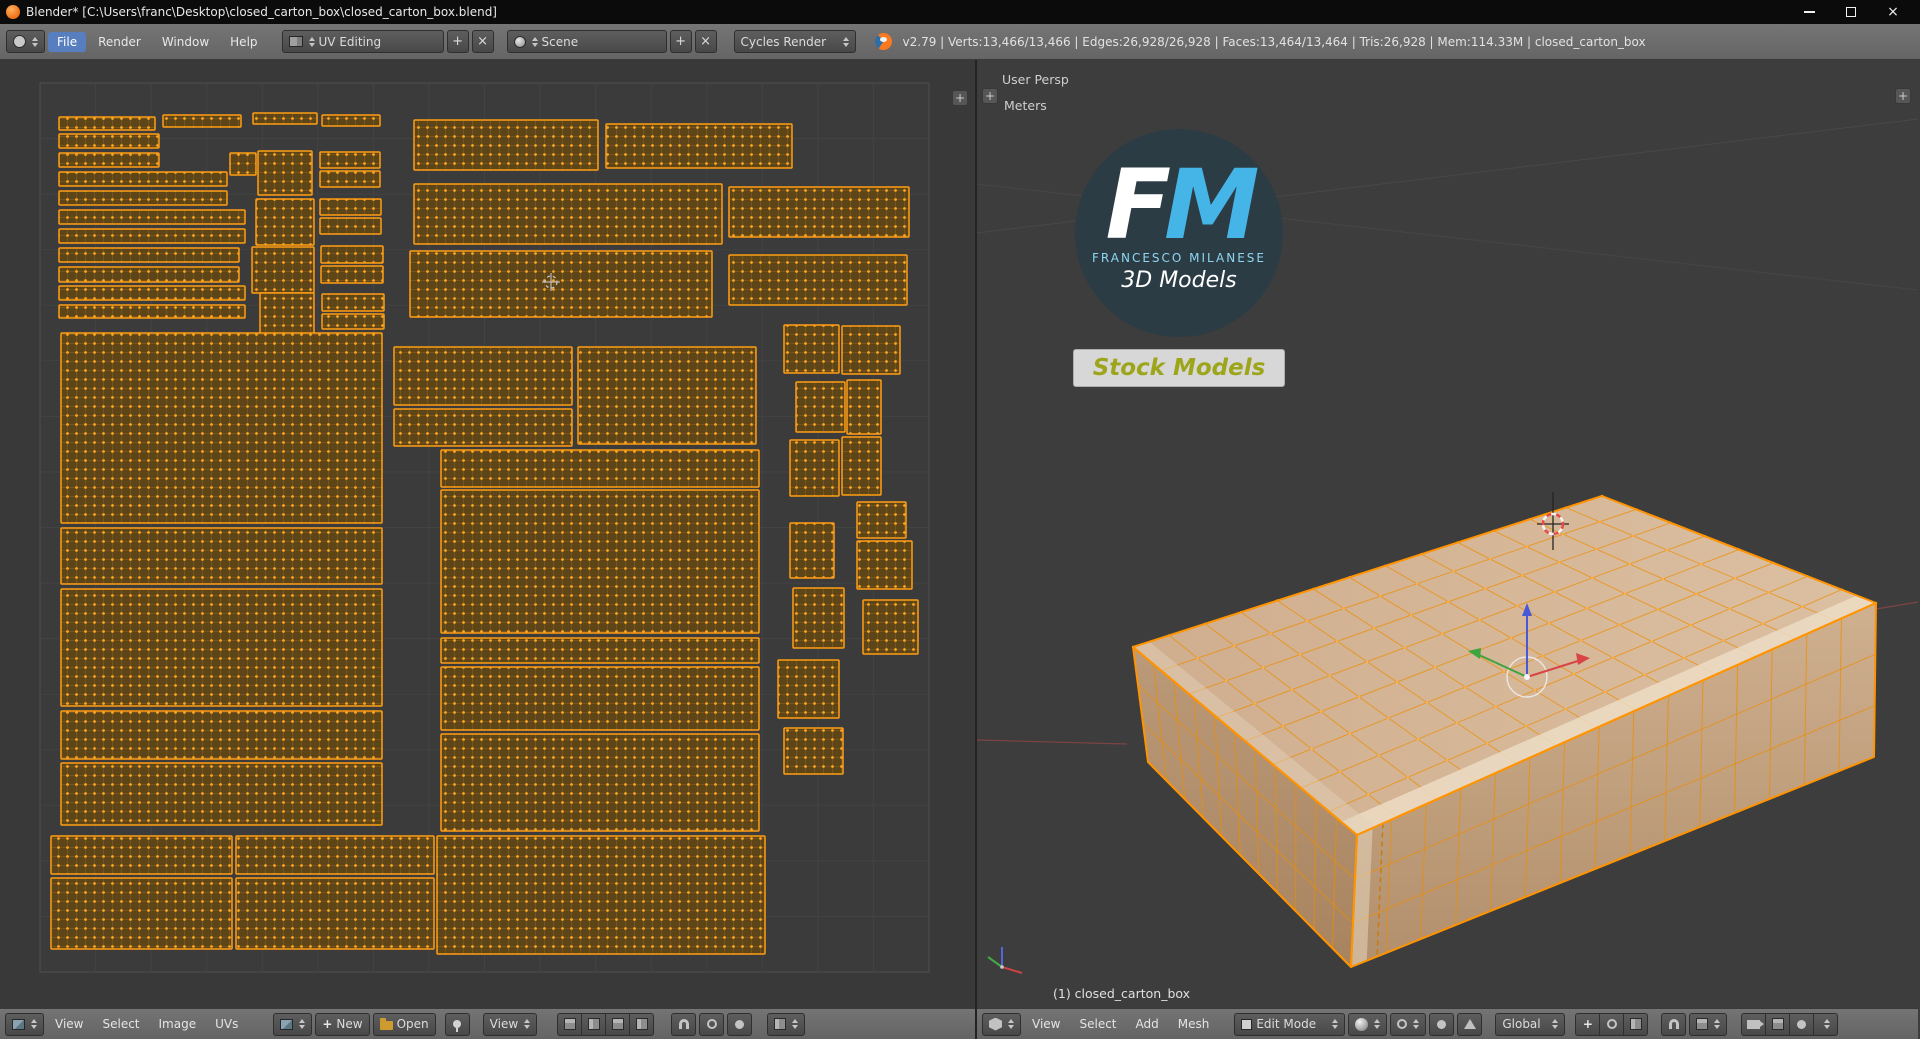 The image size is (1920, 1039). Describe the element at coordinates (404, 1024) in the screenshot. I see `image-open-button: Open` at that location.